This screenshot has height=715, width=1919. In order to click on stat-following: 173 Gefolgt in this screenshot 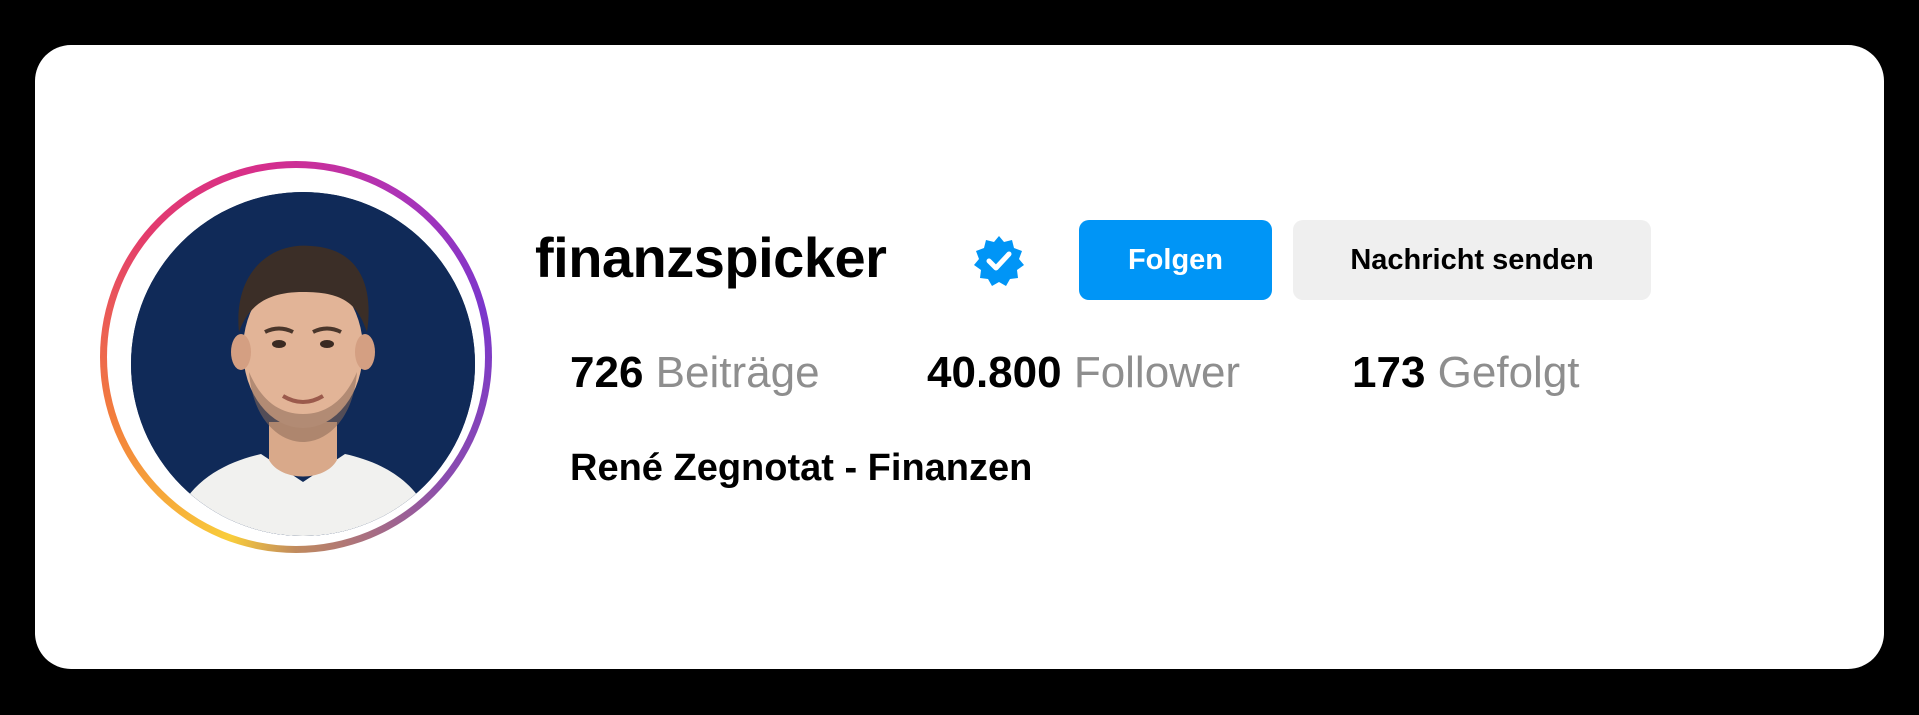, I will do `click(1466, 373)`.